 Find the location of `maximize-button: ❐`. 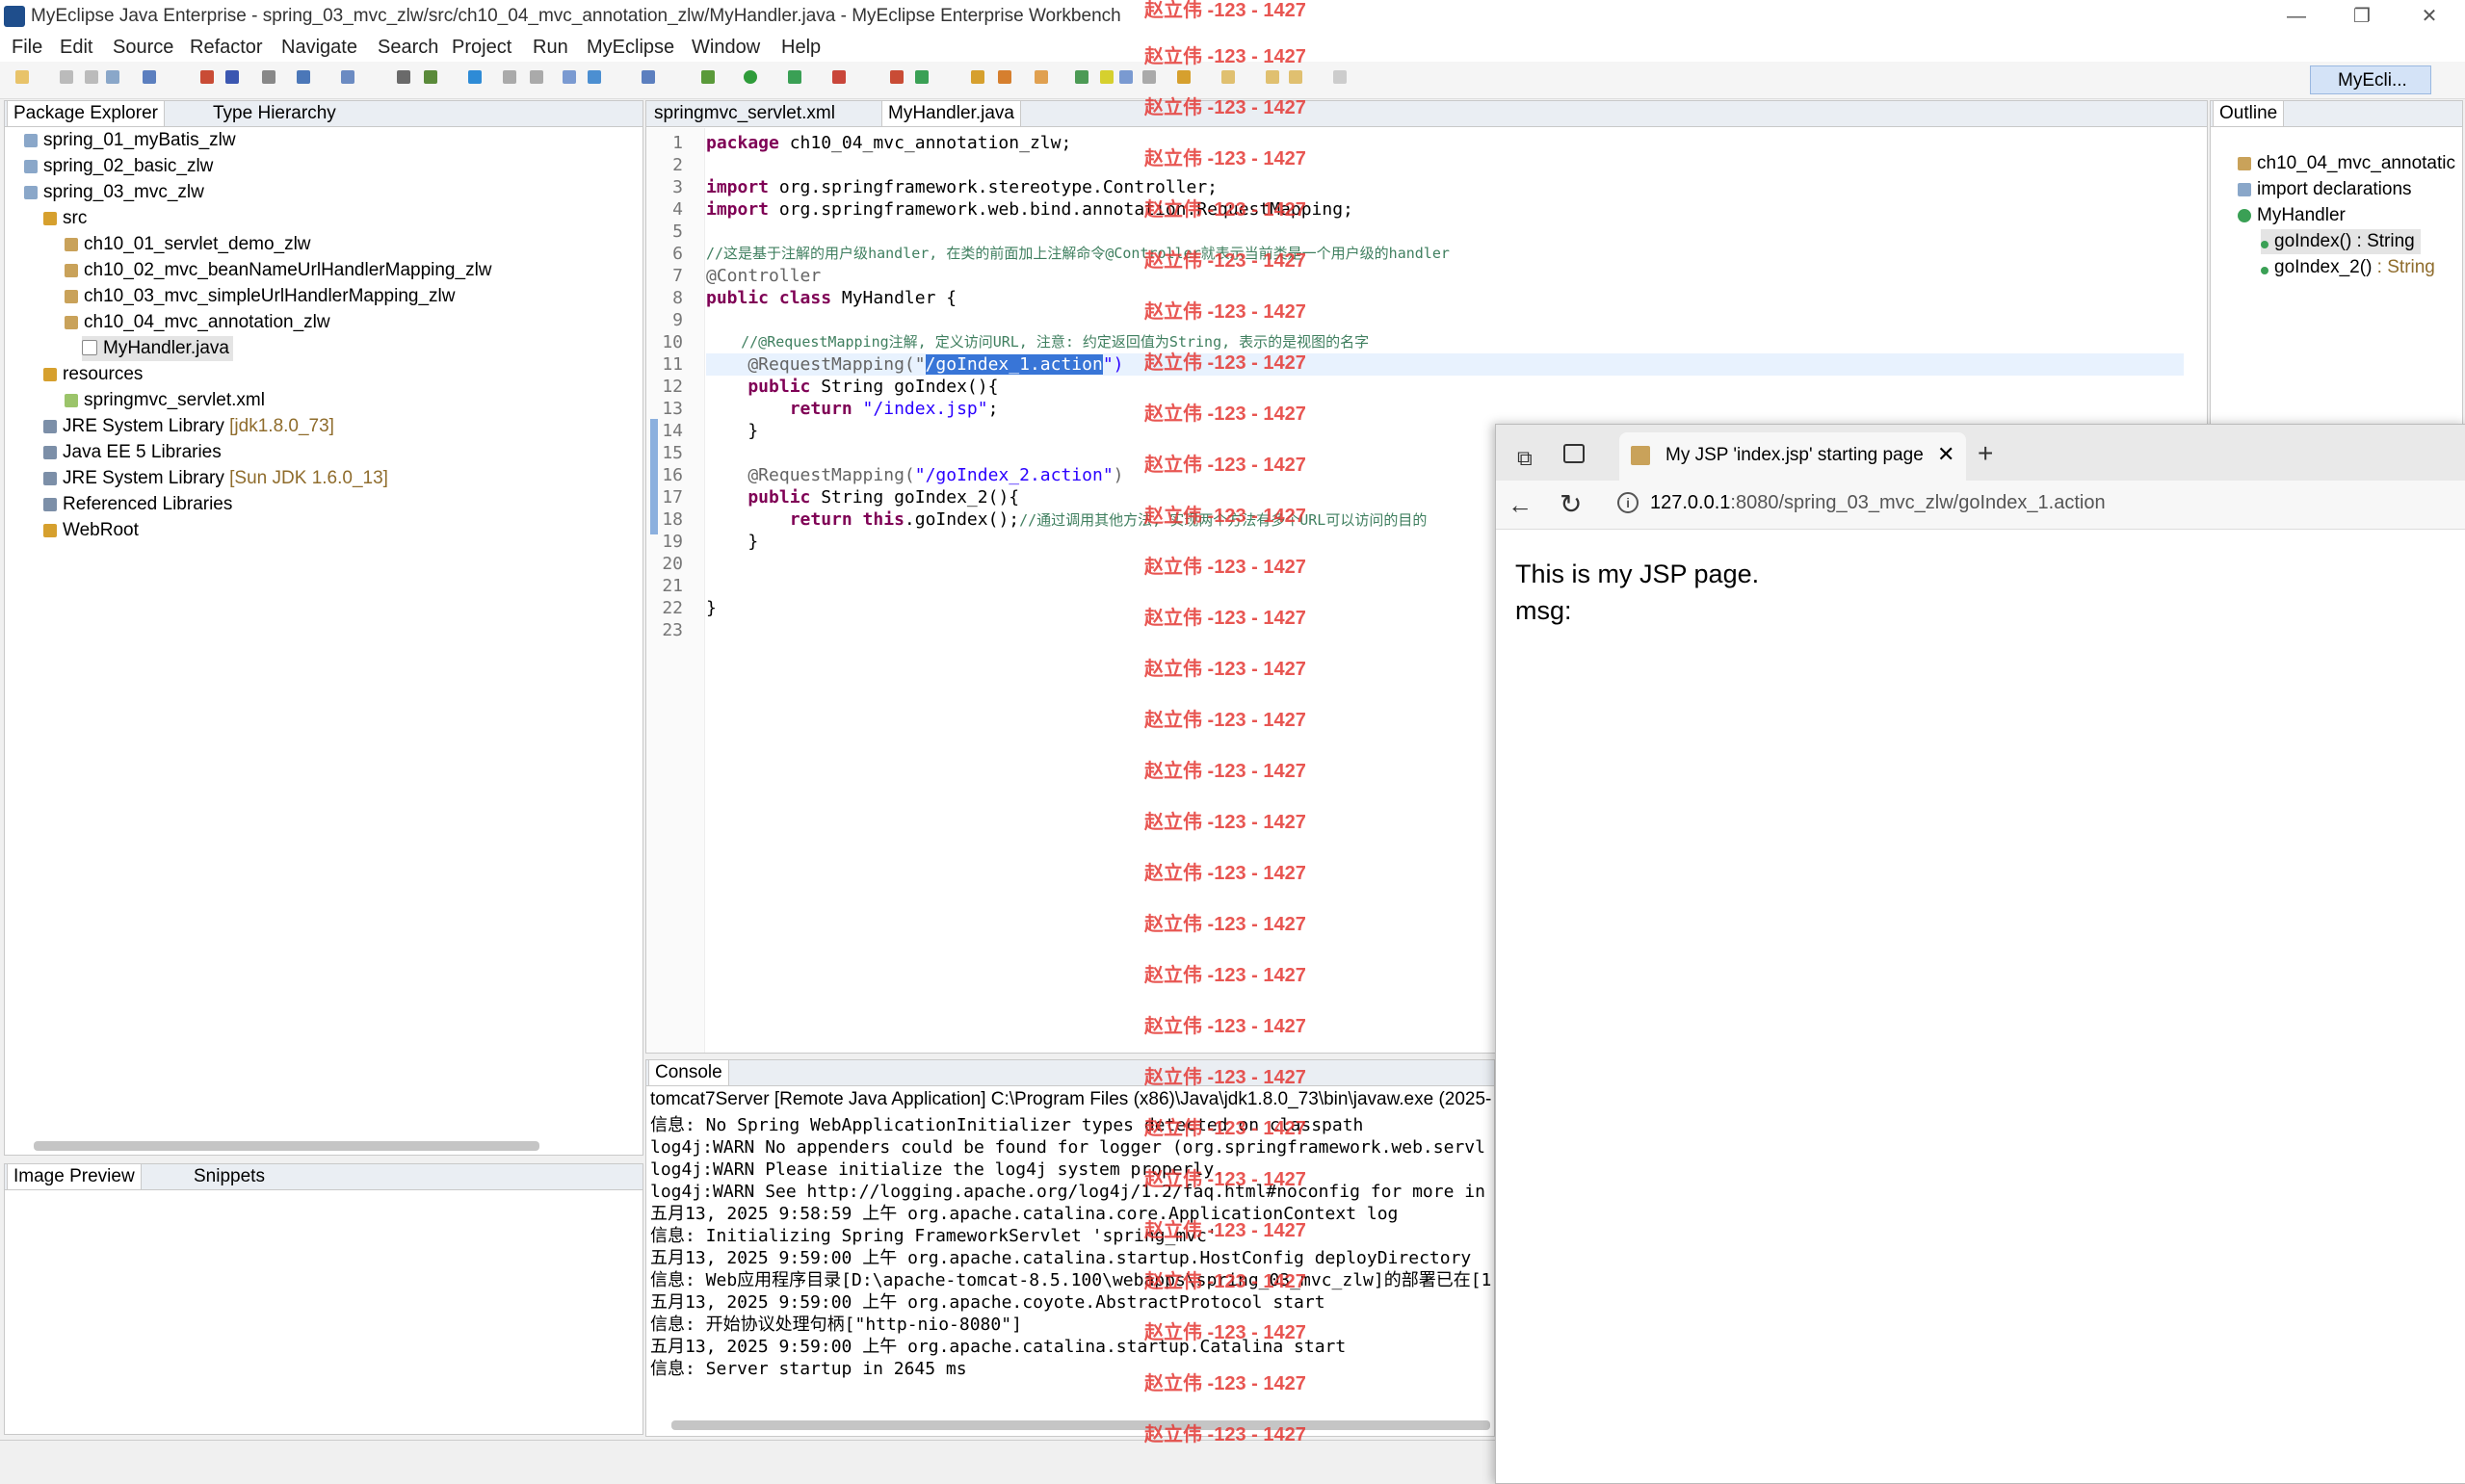

maximize-button: ❐ is located at coordinates (2362, 16).